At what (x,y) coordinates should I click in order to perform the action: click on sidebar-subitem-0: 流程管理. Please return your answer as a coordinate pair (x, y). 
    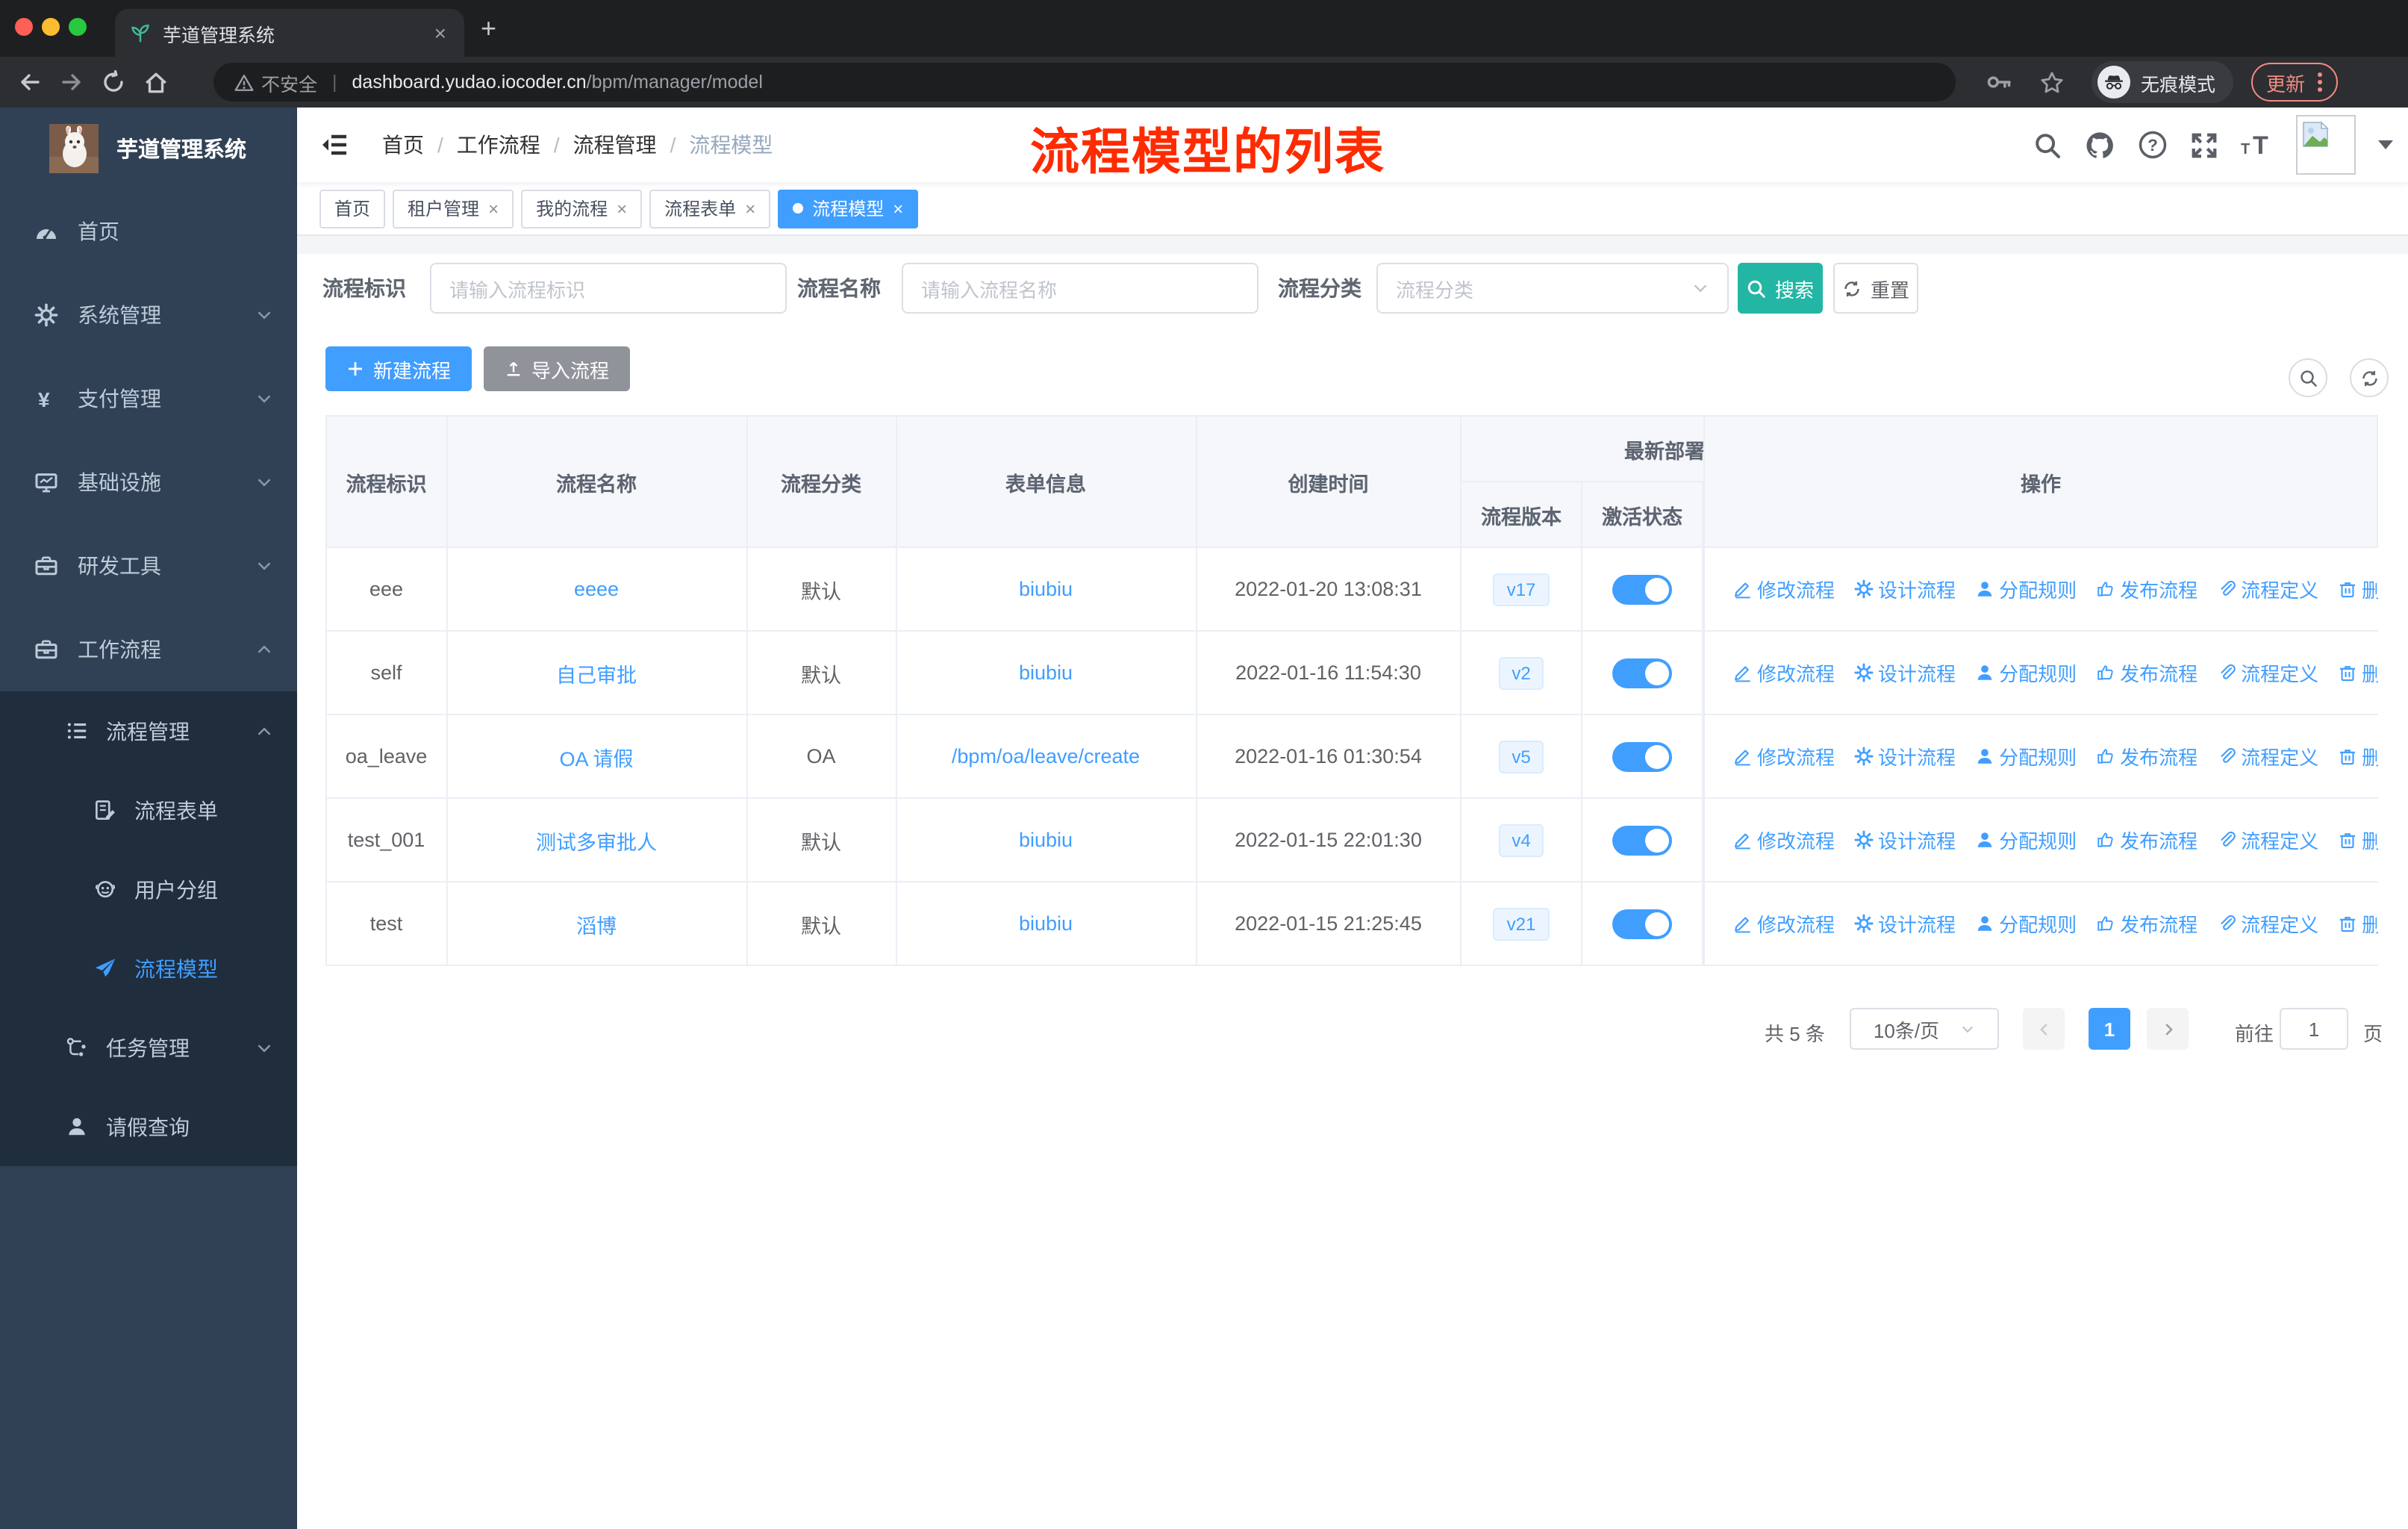
    Looking at the image, I should click on (148, 731).